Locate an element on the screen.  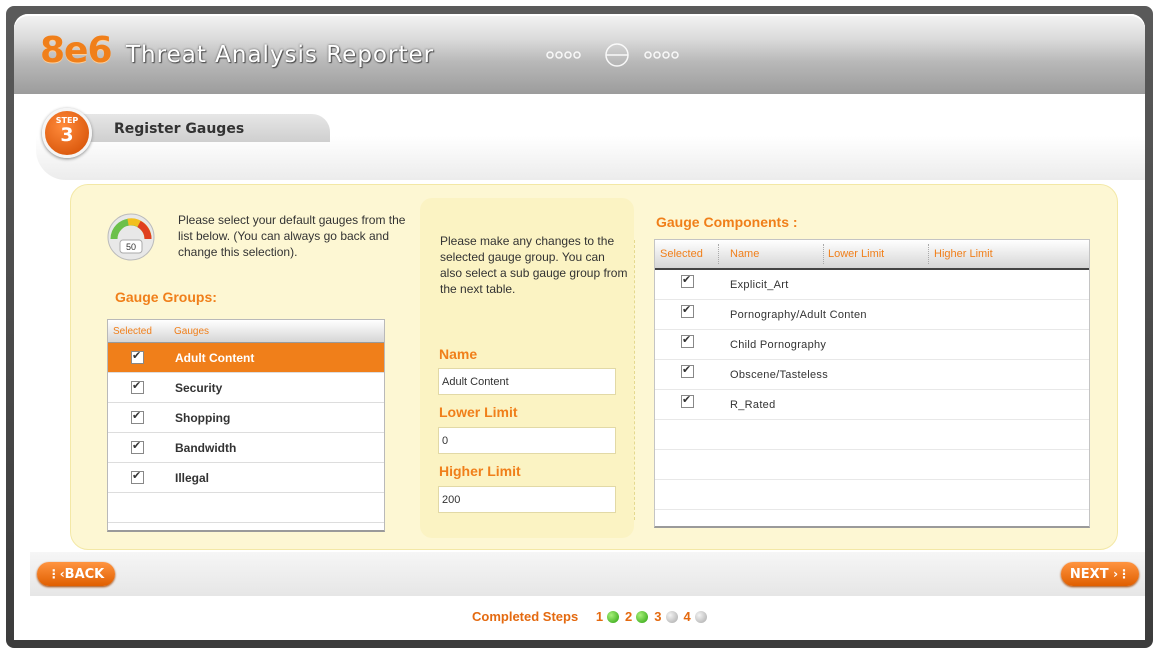
component-row-child-pornography: Child Pornography is located at coordinates (872, 345).